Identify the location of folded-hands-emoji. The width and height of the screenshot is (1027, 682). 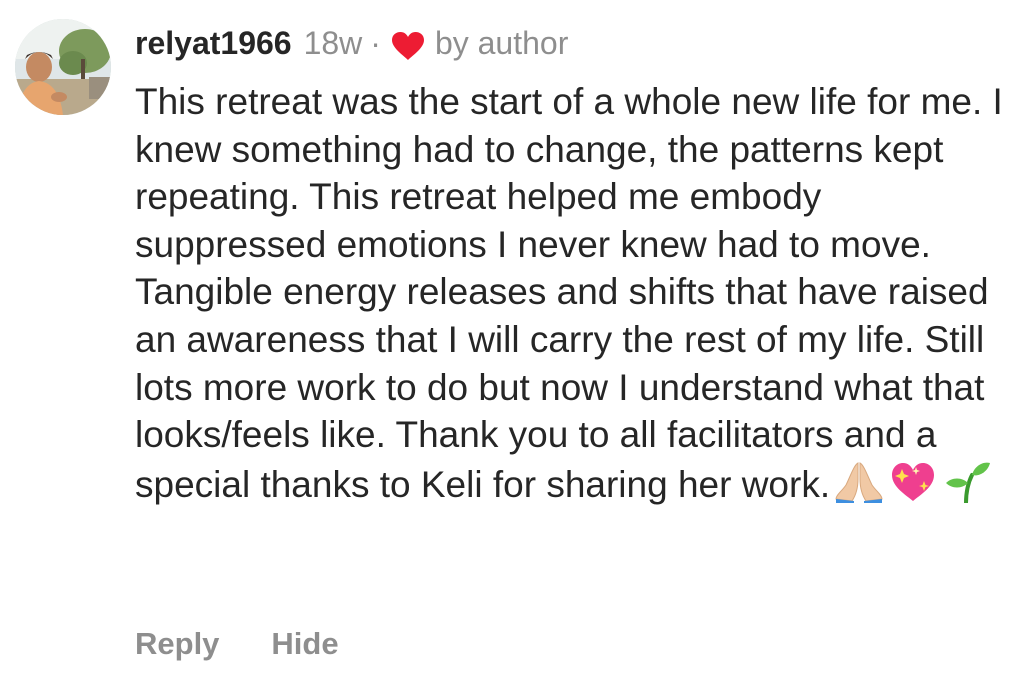
(859, 487).